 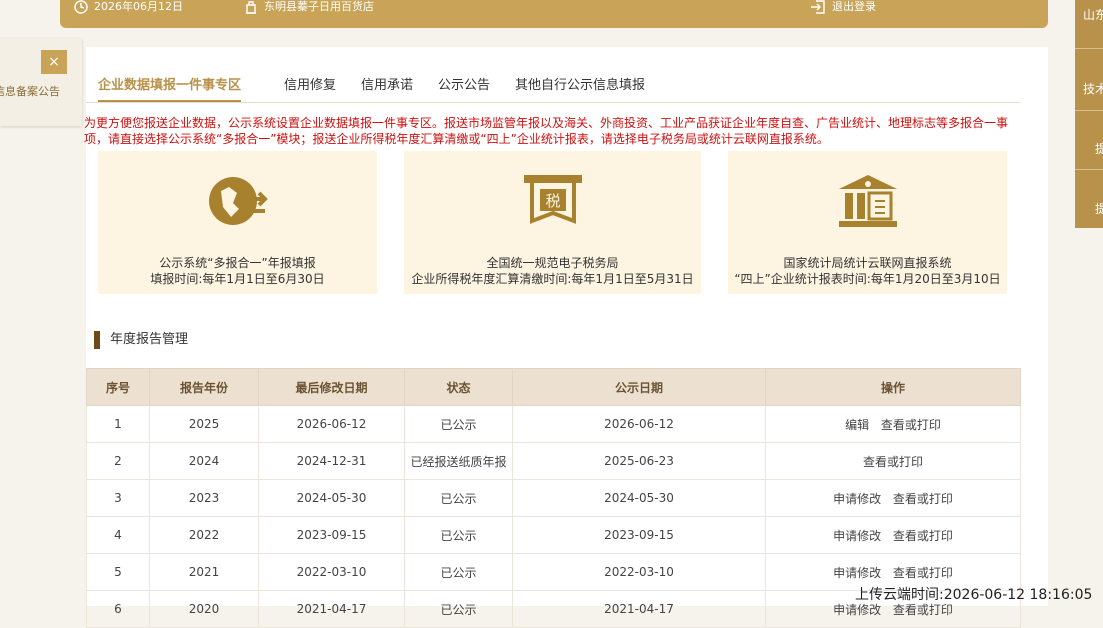 What do you see at coordinates (118, 424) in the screenshot?
I see `cell-no: 1` at bounding box center [118, 424].